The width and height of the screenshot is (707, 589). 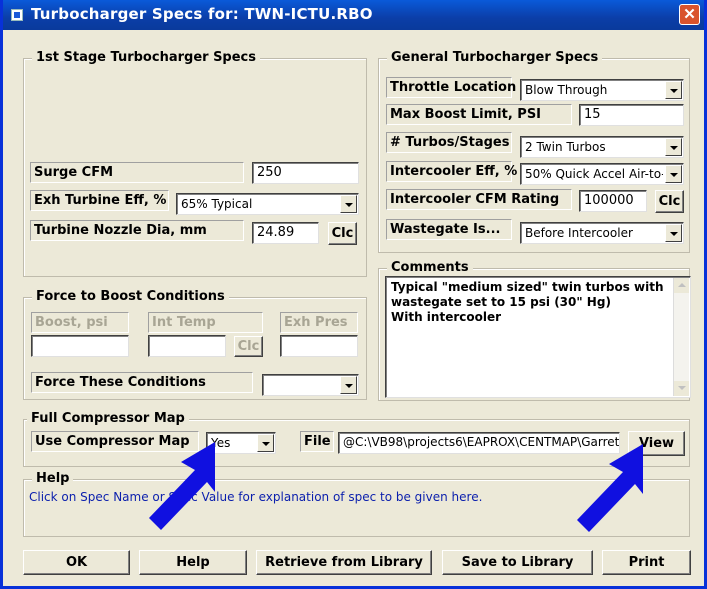 What do you see at coordinates (527, 287) in the screenshot?
I see `comment-line: Typical "medium sized" twin turbos with` at bounding box center [527, 287].